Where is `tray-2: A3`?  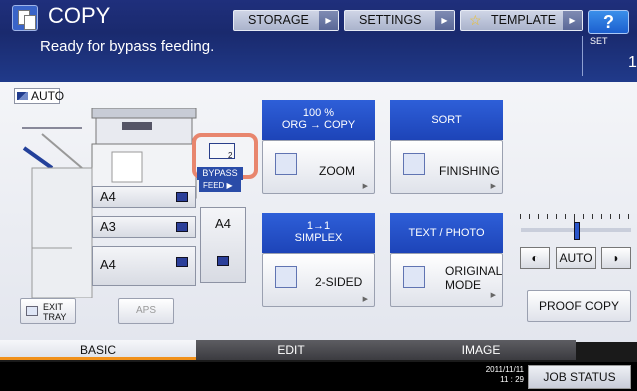
tray-2: A3 is located at coordinates (144, 227).